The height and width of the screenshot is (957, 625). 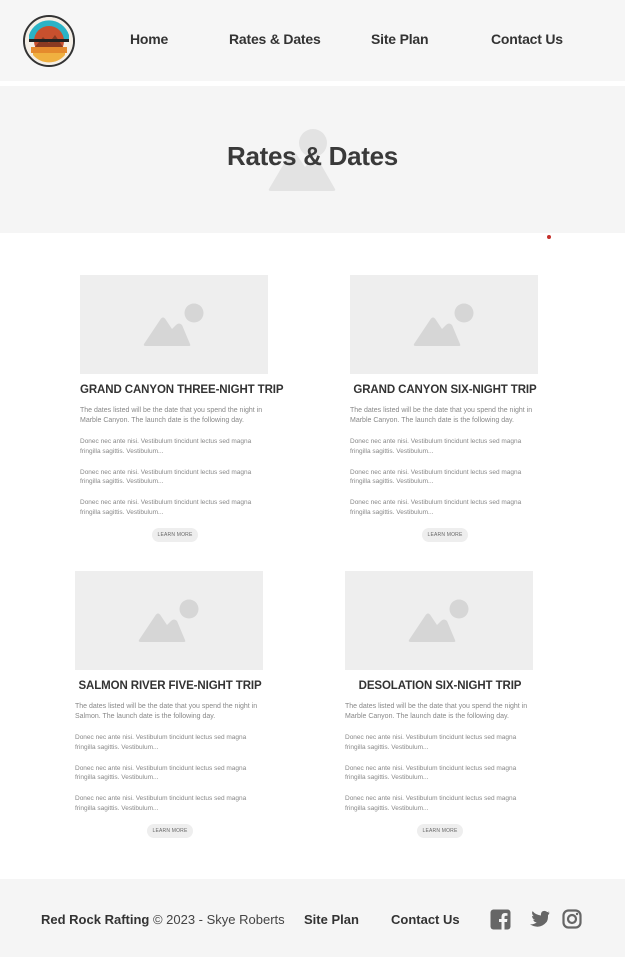 What do you see at coordinates (400, 39) in the screenshot?
I see `nav-site-plan: Site Plan` at bounding box center [400, 39].